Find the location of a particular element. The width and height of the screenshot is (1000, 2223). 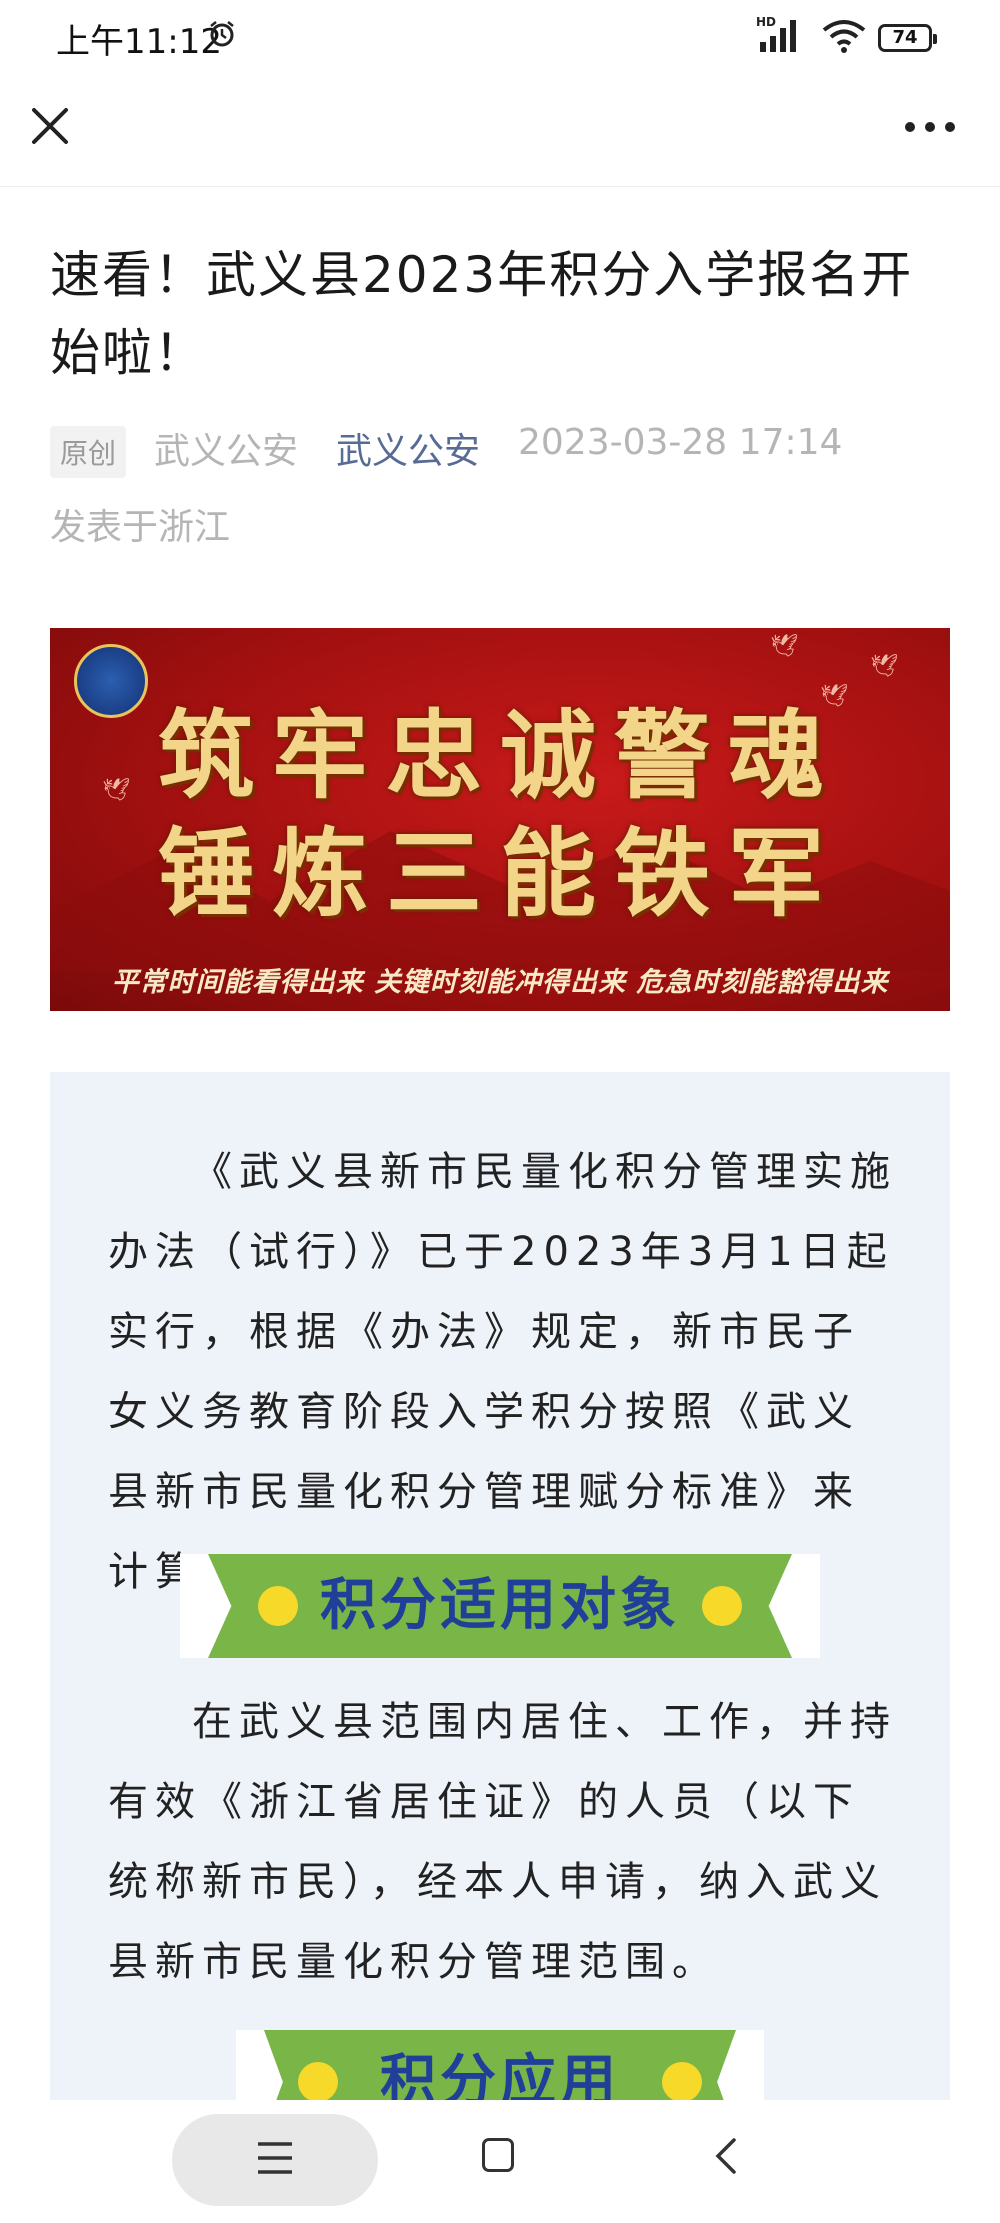

section-heading-eligibility: 积分适用对象 is located at coordinates (500, 1606).